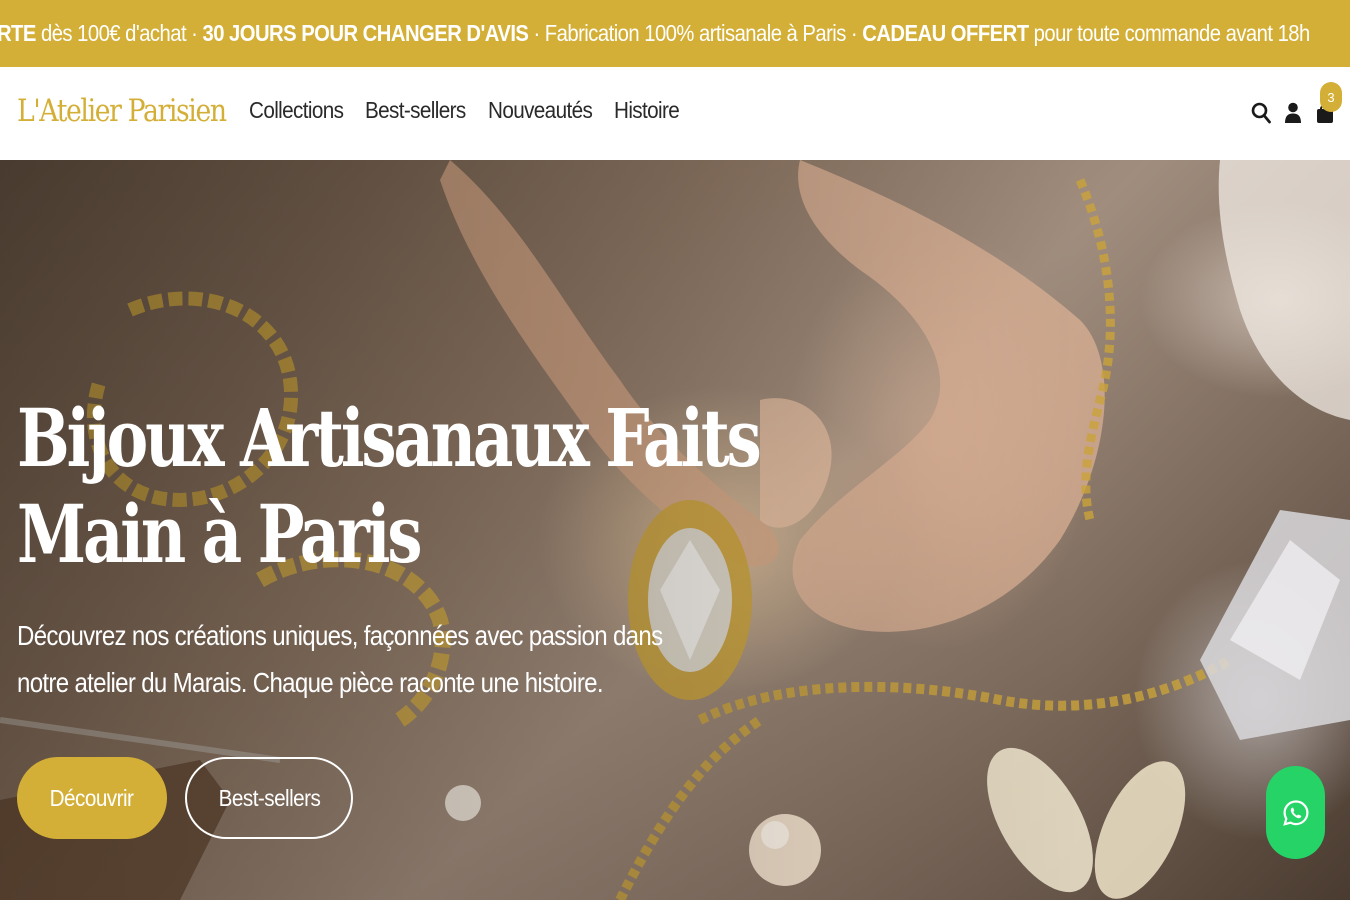 The width and height of the screenshot is (1350, 900). What do you see at coordinates (18, 33) in the screenshot?
I see `announcement-segment: ERTE` at bounding box center [18, 33].